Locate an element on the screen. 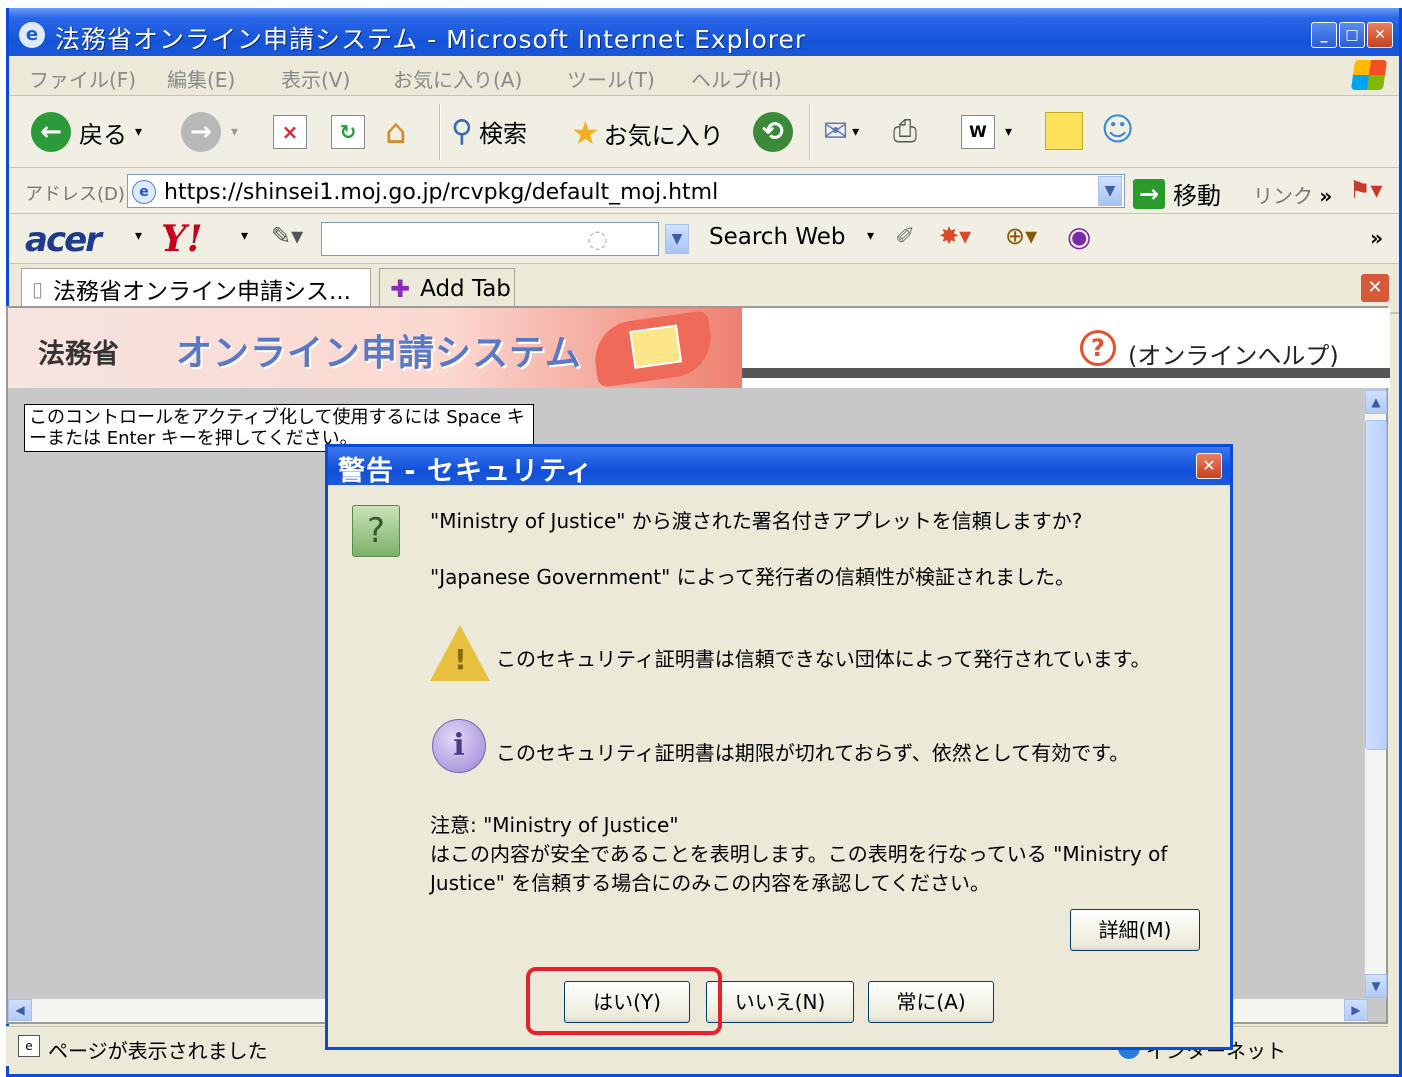 The image size is (1402, 1077). back-button: ← 戻る ▾ is located at coordinates (86, 132).